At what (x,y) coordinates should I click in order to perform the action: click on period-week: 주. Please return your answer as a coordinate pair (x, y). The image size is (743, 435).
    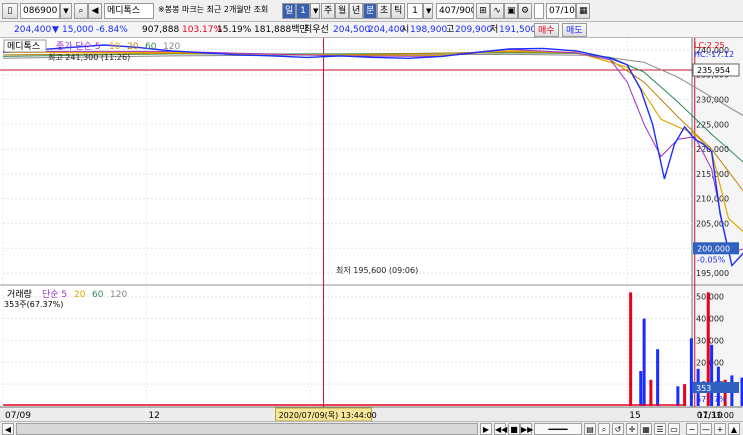
    Looking at the image, I should click on (328, 11).